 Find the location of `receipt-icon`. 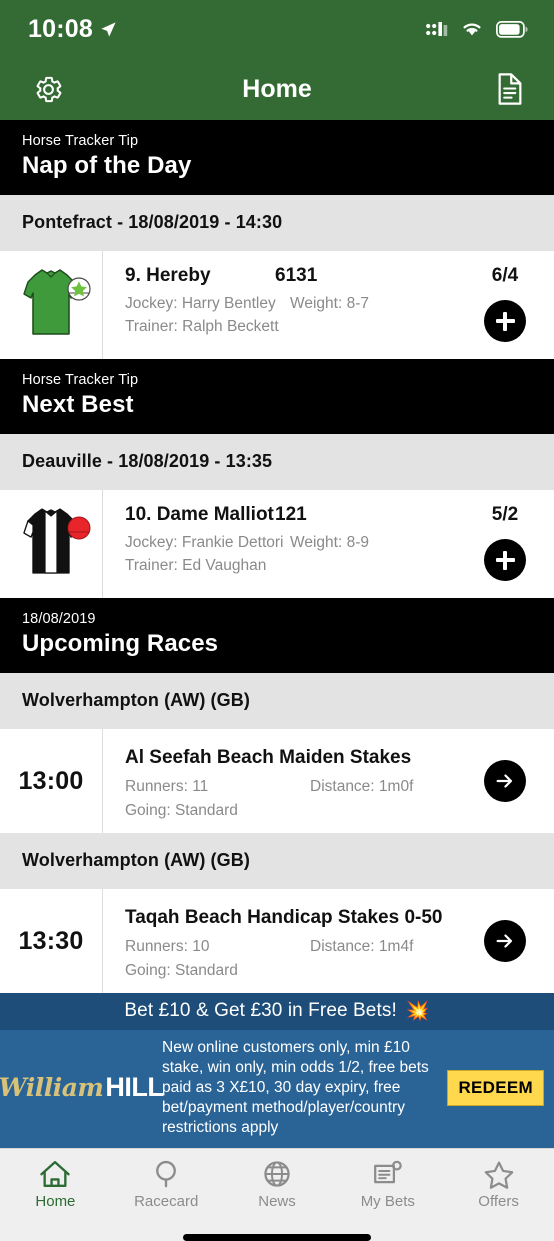

receipt-icon is located at coordinates (387, 1172).